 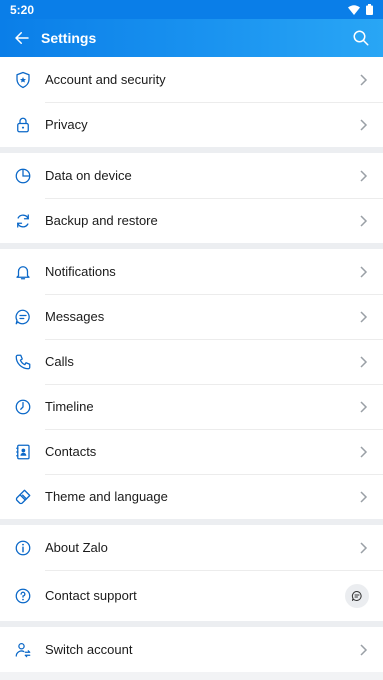 What do you see at coordinates (191, 124) in the screenshot?
I see `row-privacy: Privacy` at bounding box center [191, 124].